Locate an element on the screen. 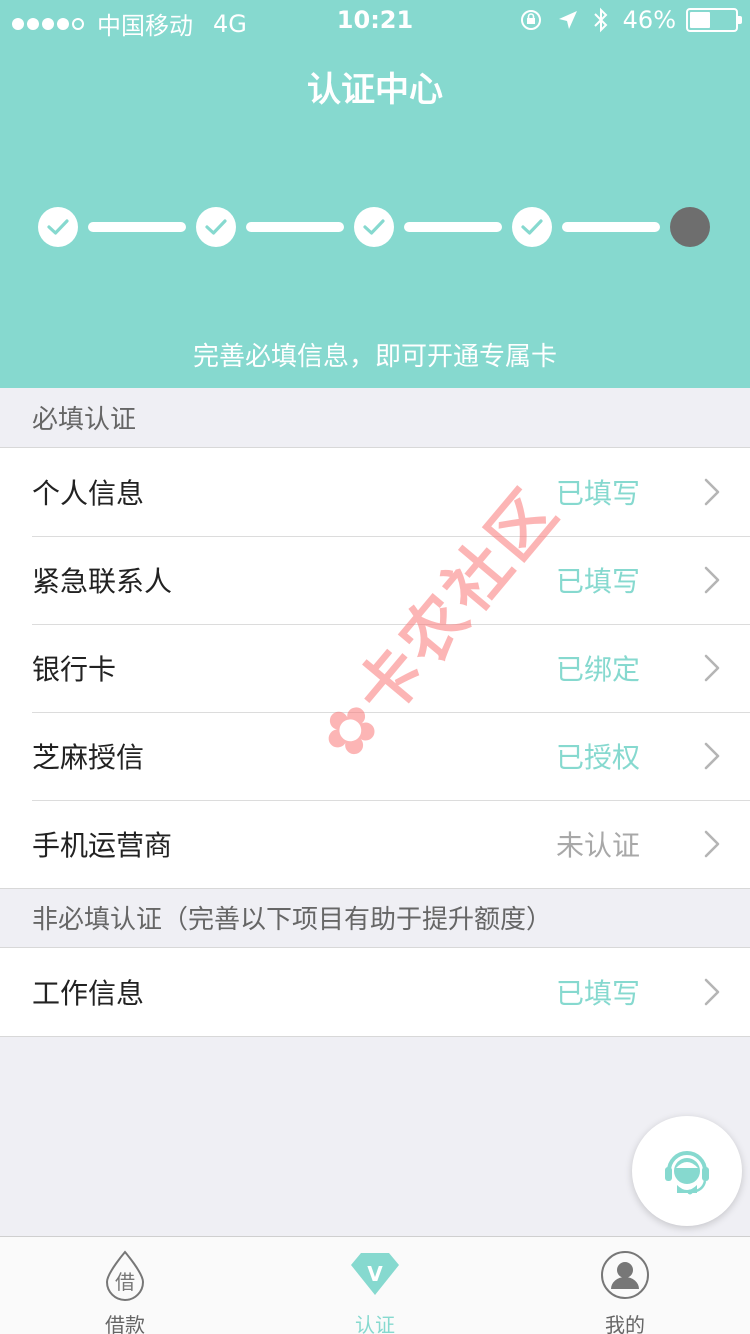 The height and width of the screenshot is (1334, 750). list-item-label: 紧急联系人 is located at coordinates (102, 581).